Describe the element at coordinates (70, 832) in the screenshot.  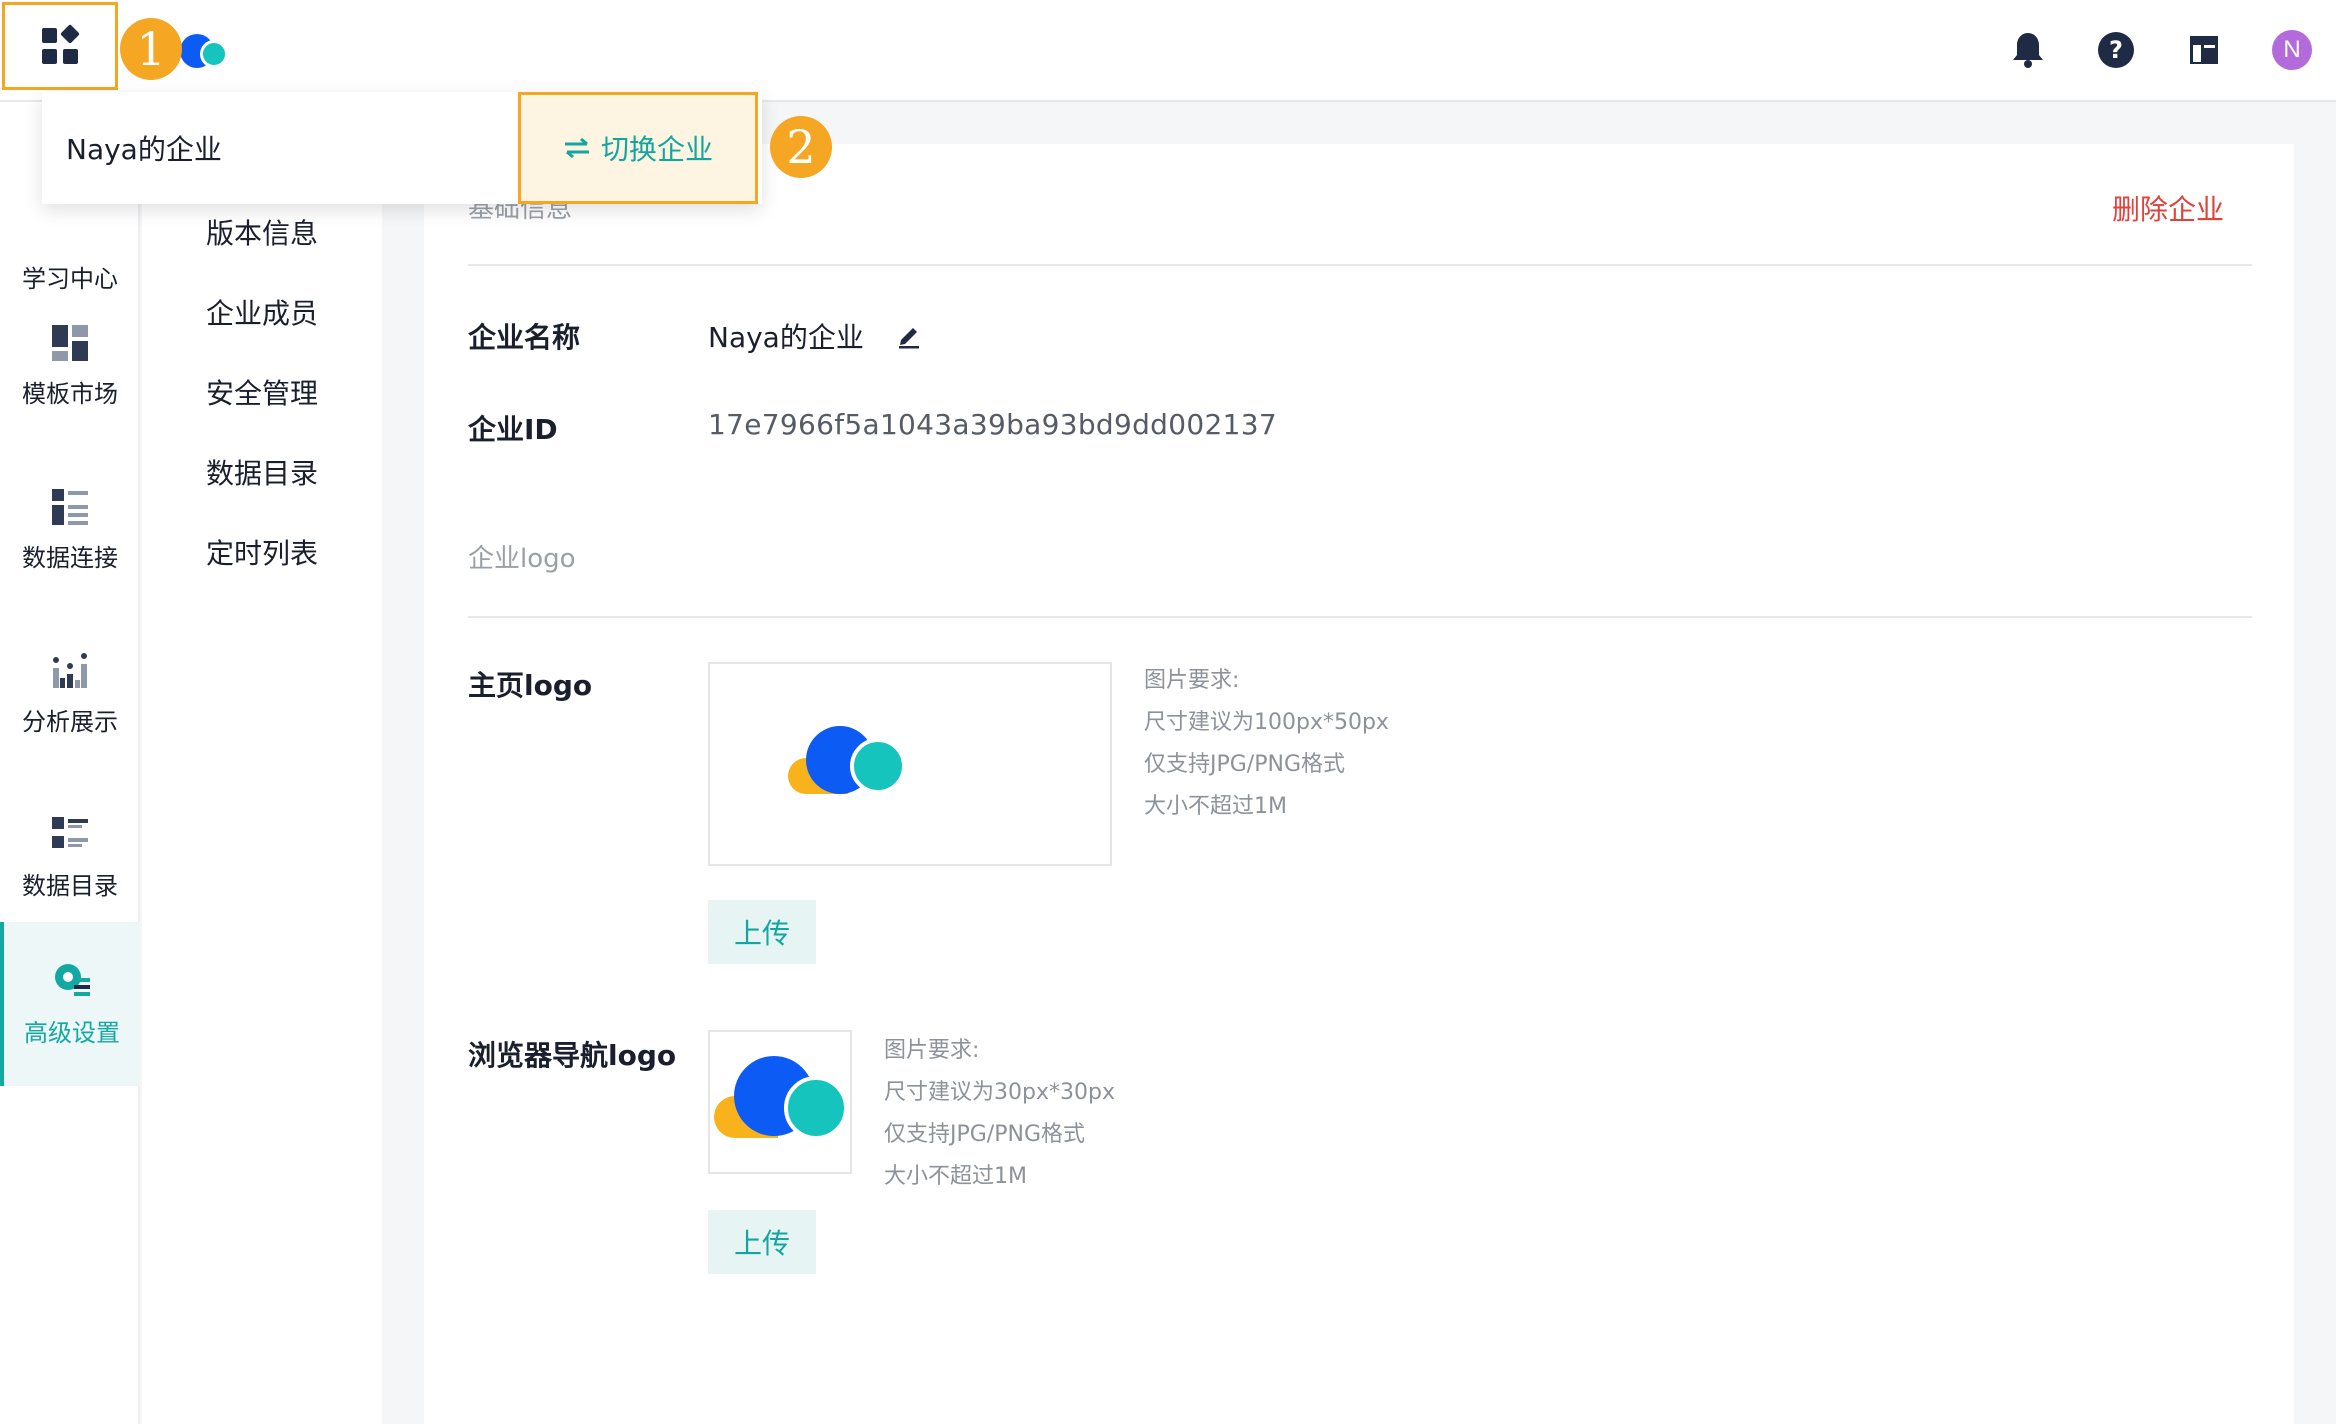
I see `data-catalog-icon` at that location.